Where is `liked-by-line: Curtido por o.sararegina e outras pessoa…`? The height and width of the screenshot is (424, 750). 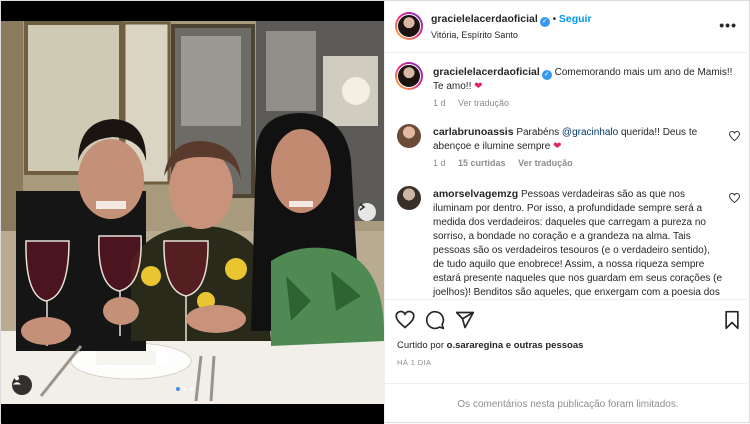
liked-by-line: Curtido por o.sararegina e outras pessoa… is located at coordinates (490, 345).